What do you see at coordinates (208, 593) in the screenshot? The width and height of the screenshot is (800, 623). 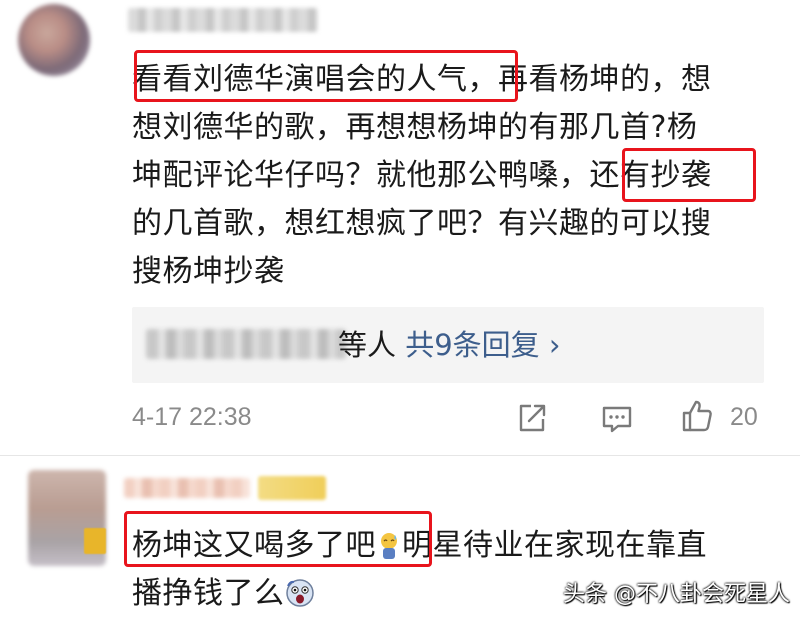 I see `comment-text: 播挣钱了么` at bounding box center [208, 593].